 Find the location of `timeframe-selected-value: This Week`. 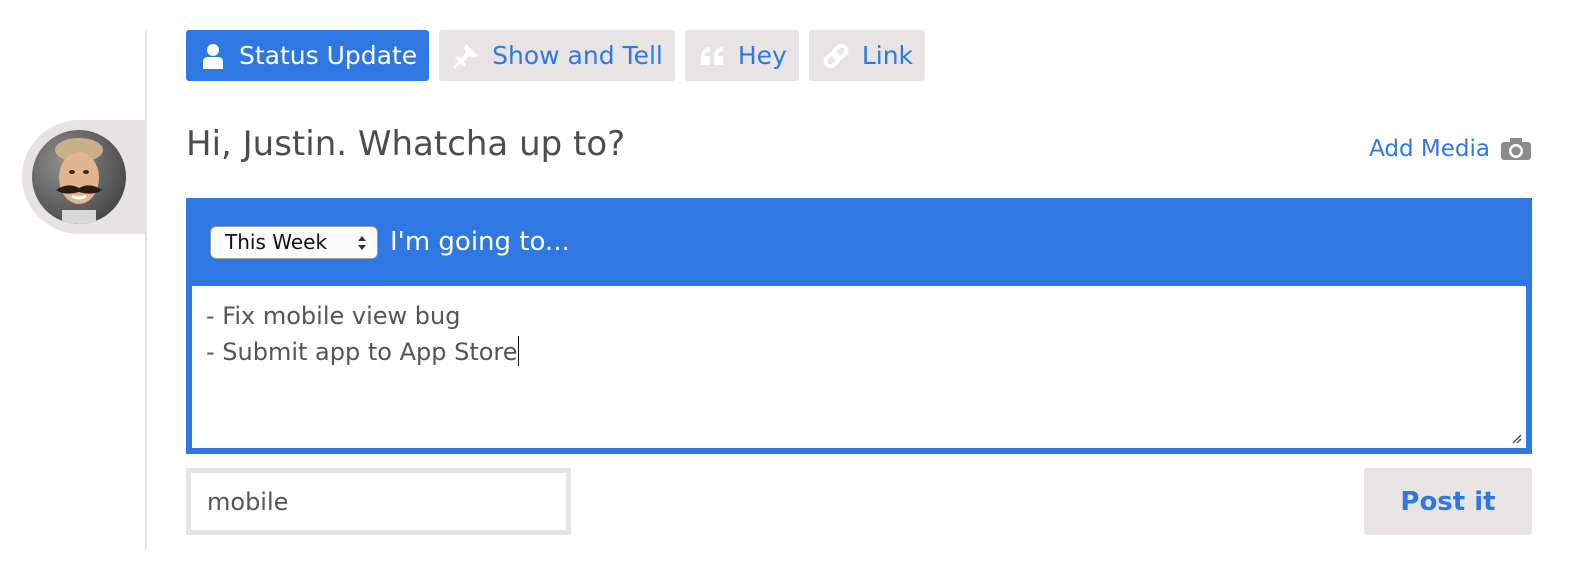

timeframe-selected-value: This Week is located at coordinates (276, 242).